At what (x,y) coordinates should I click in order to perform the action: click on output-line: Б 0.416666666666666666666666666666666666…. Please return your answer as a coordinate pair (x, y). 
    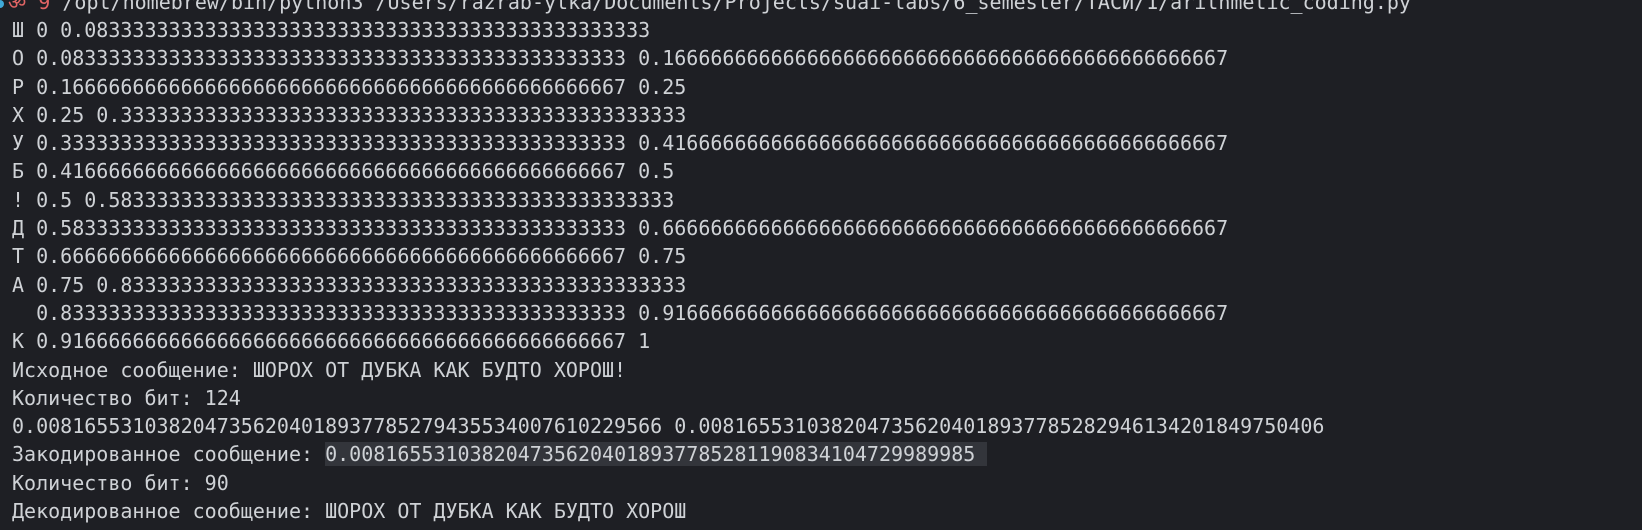
    Looking at the image, I should click on (343, 171).